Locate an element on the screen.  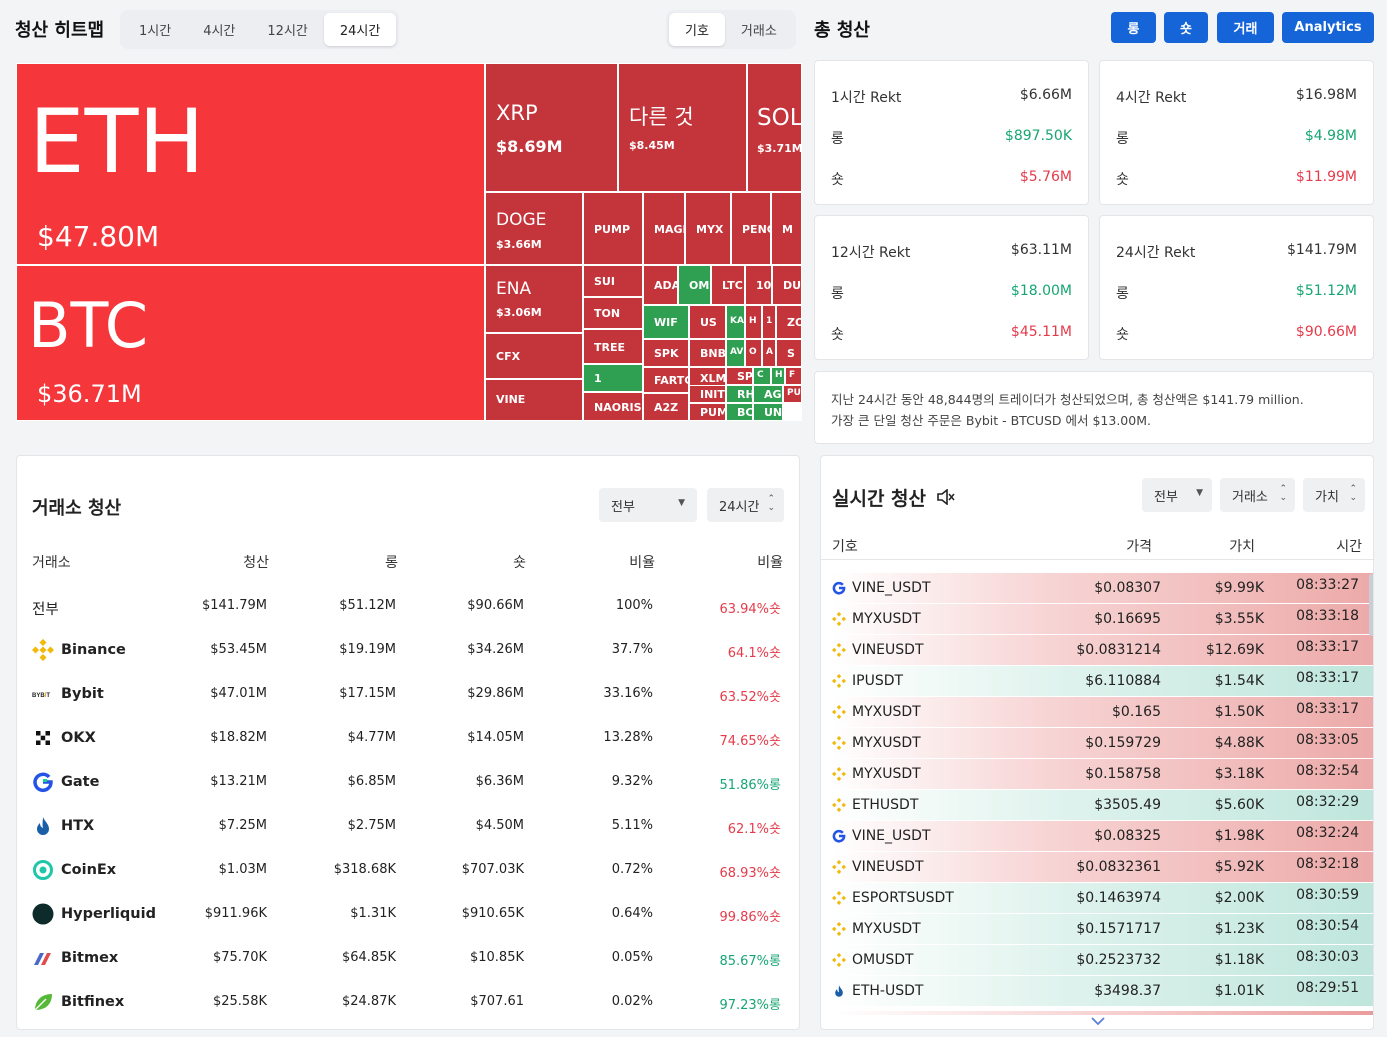
heatmap-cell-small: C is located at coordinates (762, 376).